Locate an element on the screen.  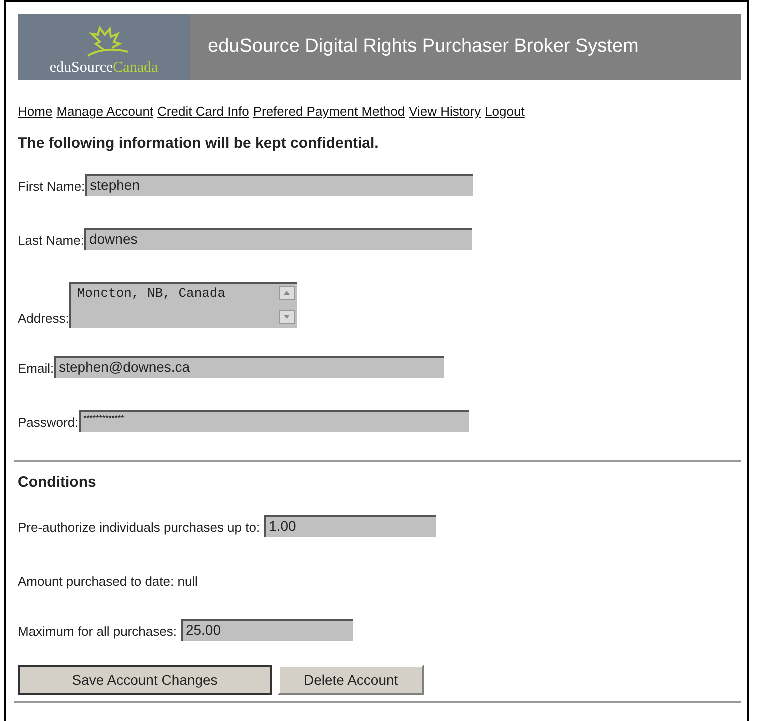
nav-link: Credit Card Info is located at coordinates (204, 111).